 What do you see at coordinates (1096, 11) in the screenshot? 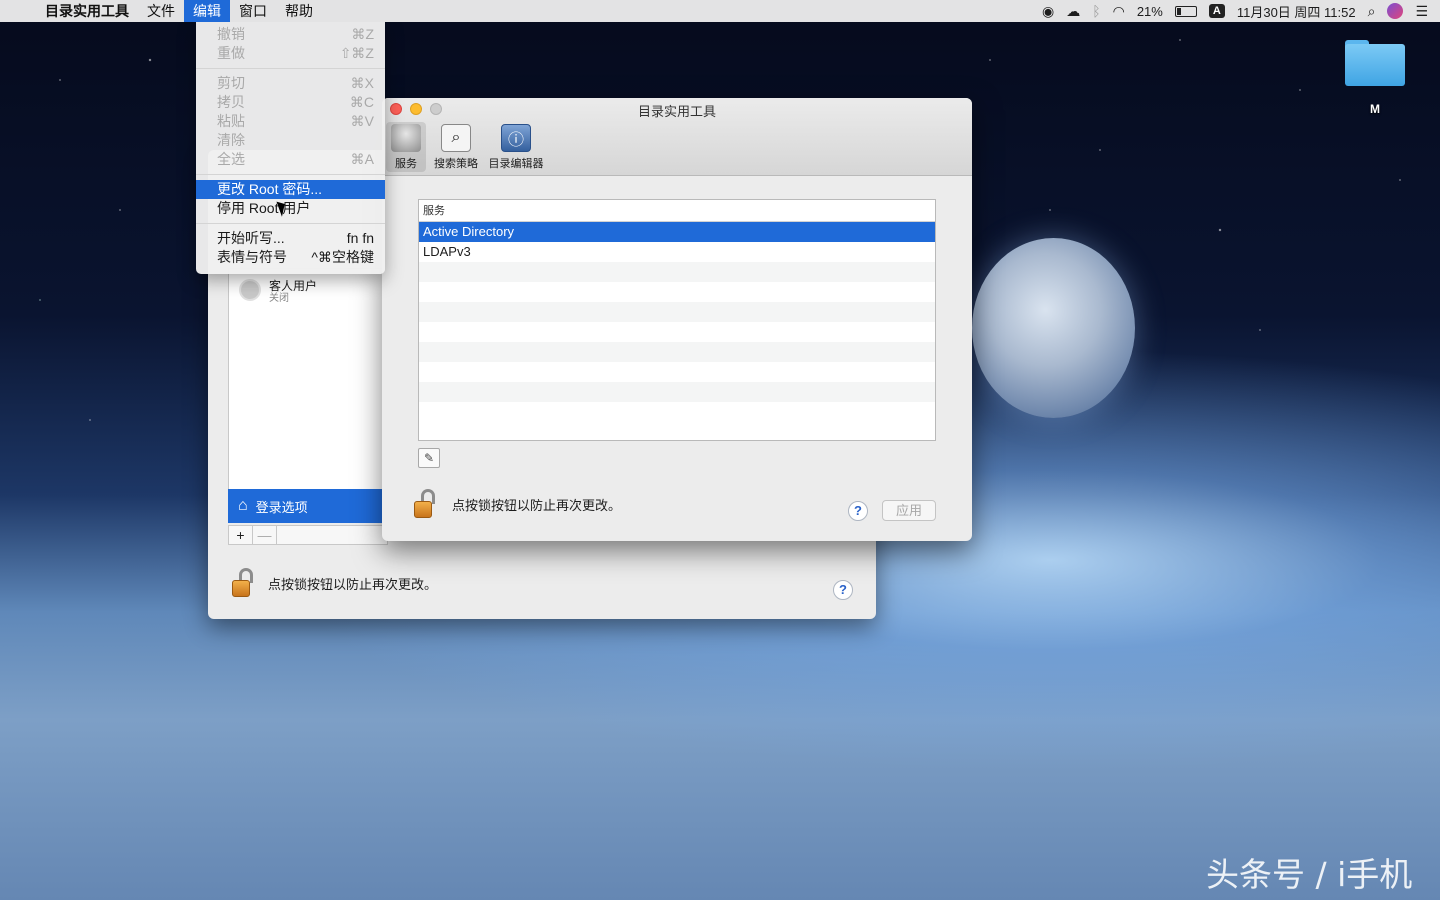
I see `bluetooth-icon: ᛒ` at bounding box center [1096, 11].